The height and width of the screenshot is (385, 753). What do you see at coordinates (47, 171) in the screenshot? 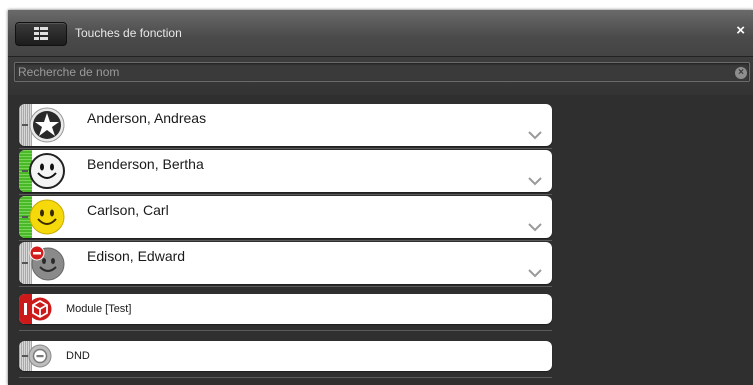
I see `white-smiley-icon` at bounding box center [47, 171].